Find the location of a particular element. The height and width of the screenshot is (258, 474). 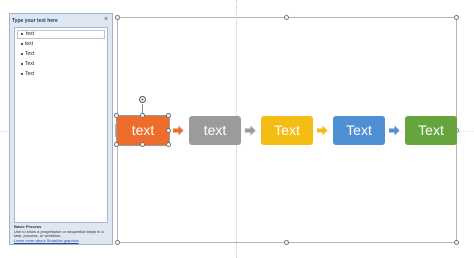

frame-resize-handle-top is located at coordinates (286, 17).